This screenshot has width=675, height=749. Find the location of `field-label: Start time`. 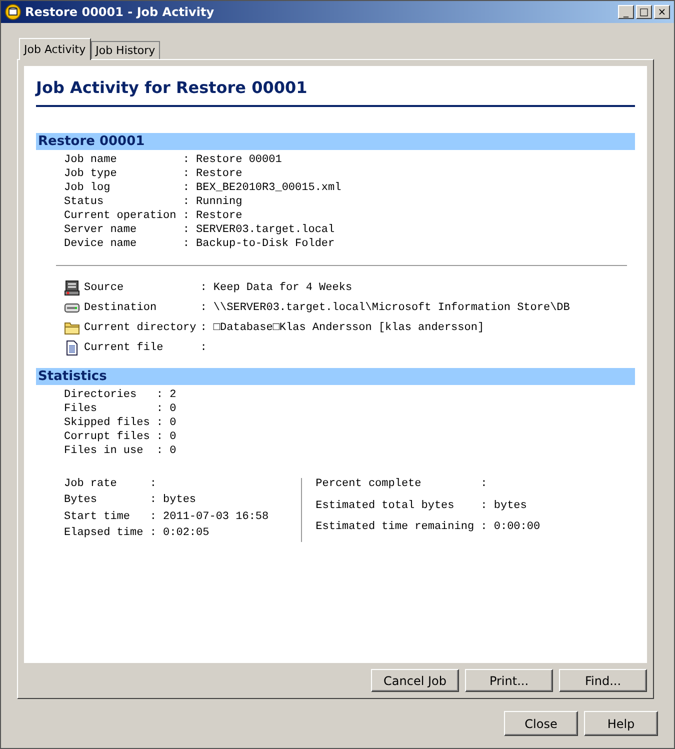

field-label: Start time is located at coordinates (98, 517).